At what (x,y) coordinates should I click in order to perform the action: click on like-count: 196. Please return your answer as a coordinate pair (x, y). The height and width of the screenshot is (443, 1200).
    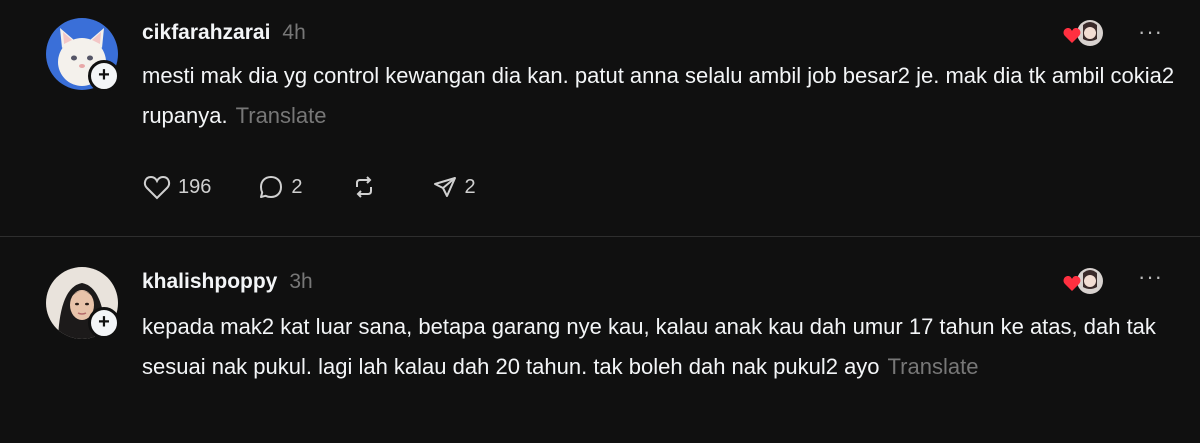
    Looking at the image, I should click on (195, 186).